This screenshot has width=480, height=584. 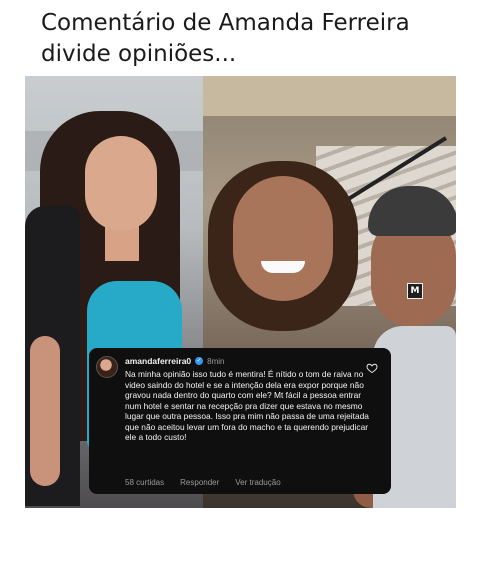 I want to click on translate-button: Ver tradução, so click(x=257, y=482).